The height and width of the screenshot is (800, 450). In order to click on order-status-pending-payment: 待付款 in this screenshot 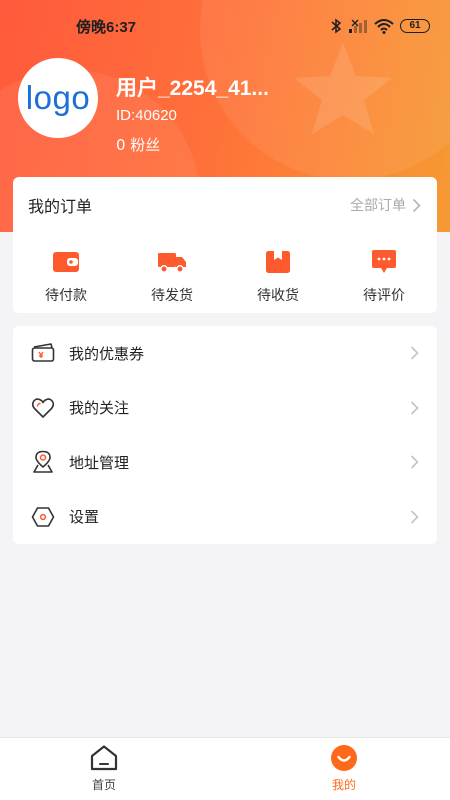, I will do `click(66, 277)`.